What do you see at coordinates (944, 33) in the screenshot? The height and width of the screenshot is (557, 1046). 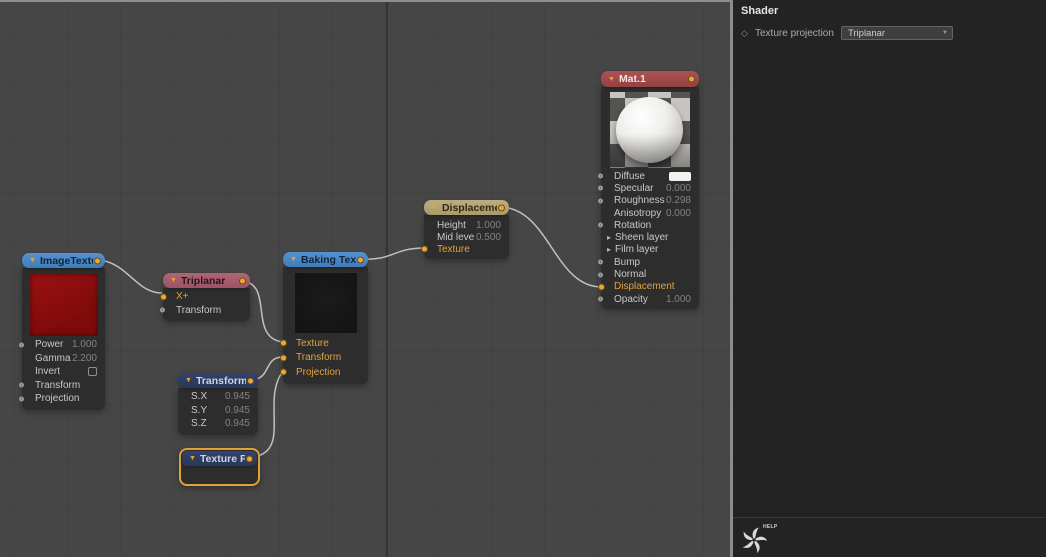 I see `chevron-down-icon: ▼` at bounding box center [944, 33].